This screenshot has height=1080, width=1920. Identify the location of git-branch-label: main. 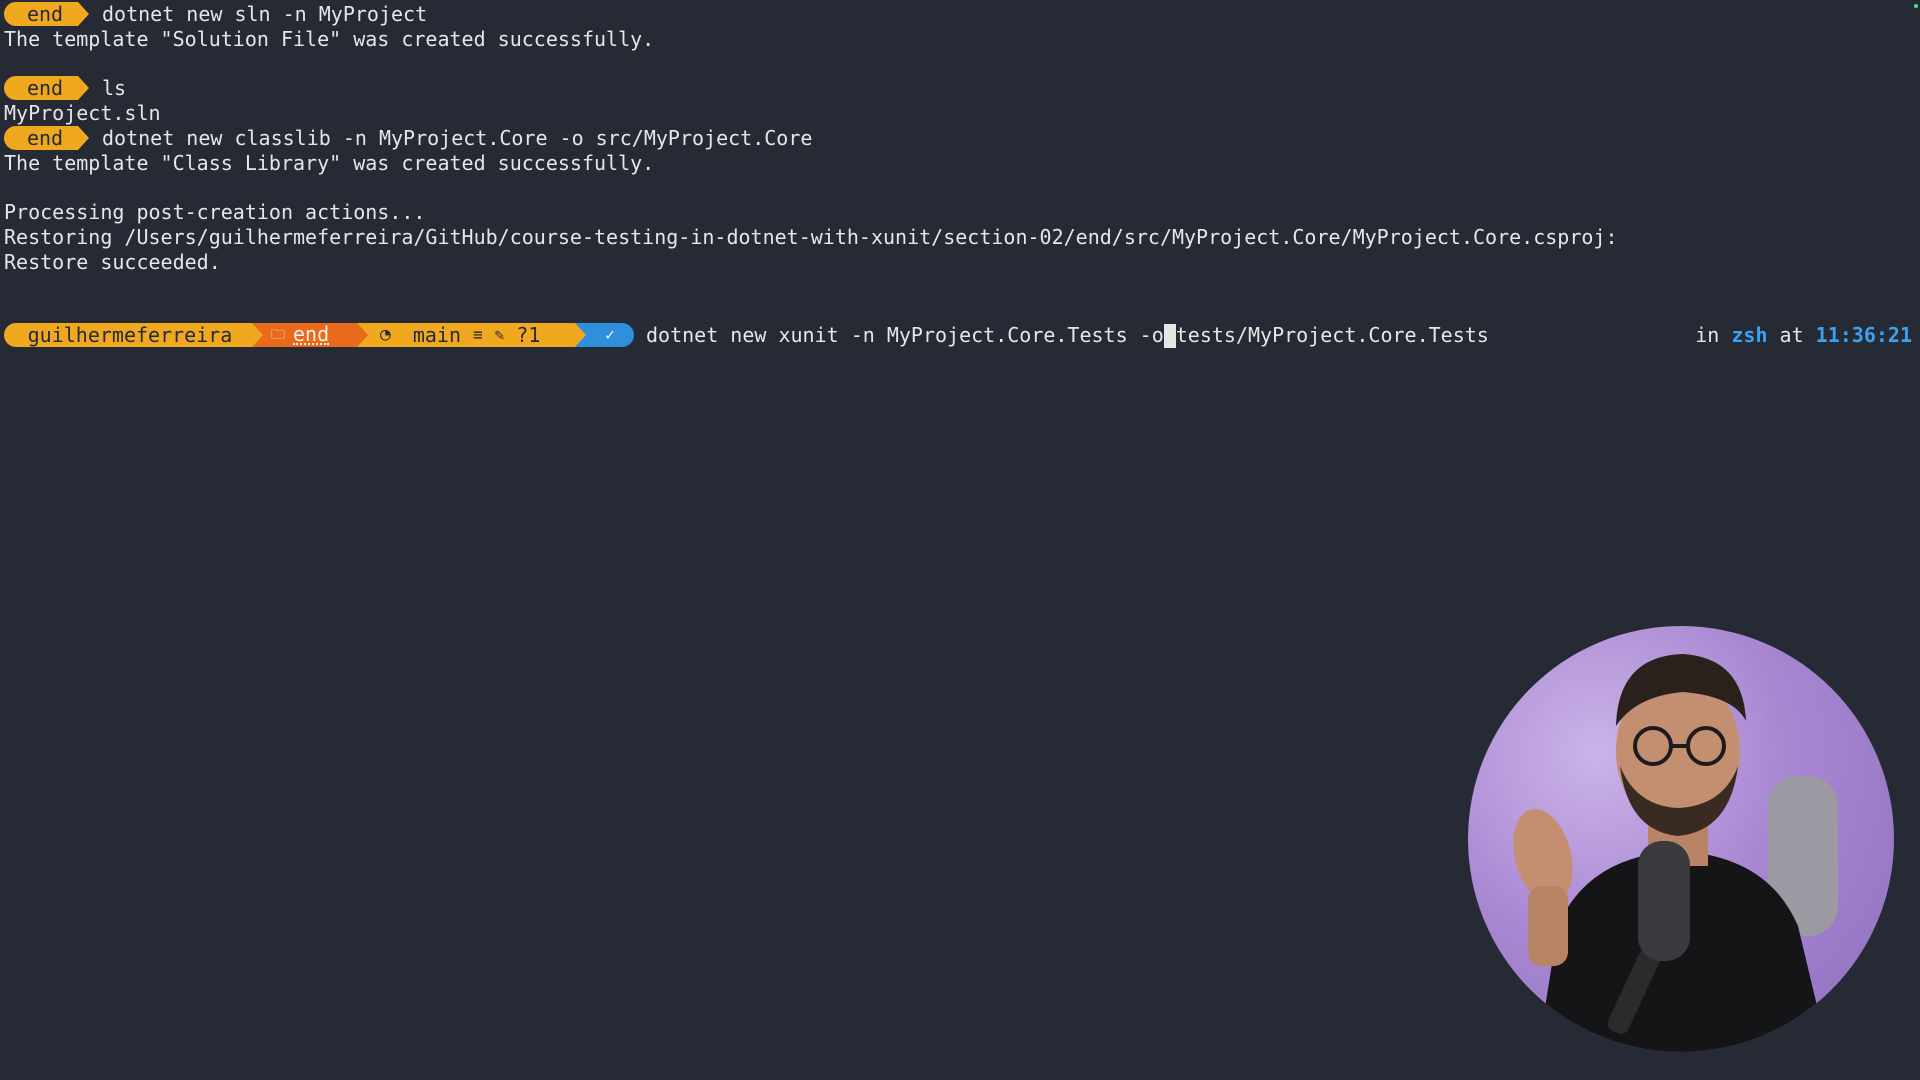
(437, 335).